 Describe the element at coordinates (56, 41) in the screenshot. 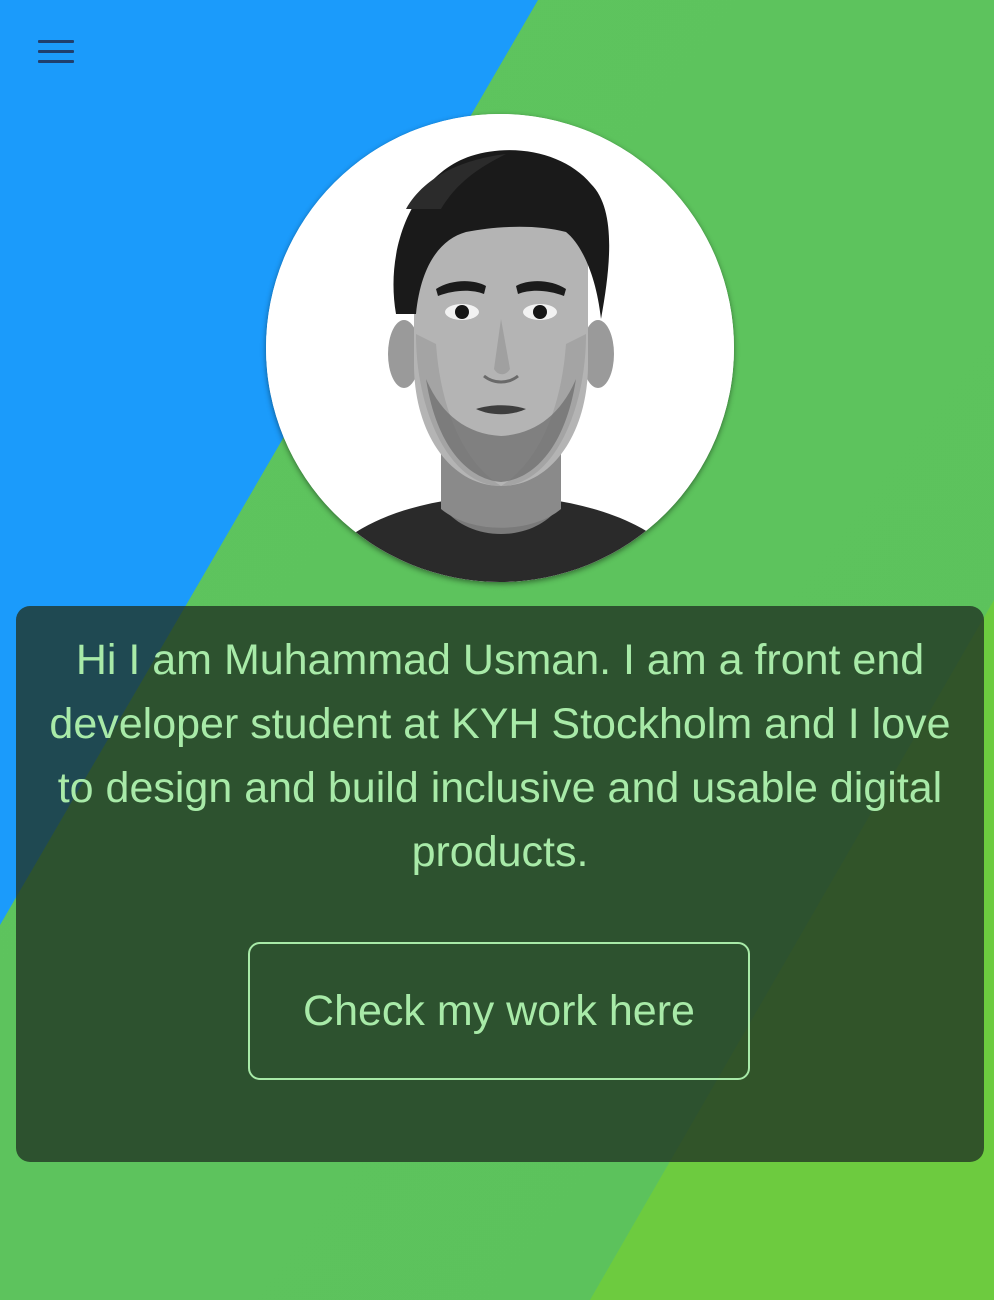

I see `menu-bar-top` at that location.